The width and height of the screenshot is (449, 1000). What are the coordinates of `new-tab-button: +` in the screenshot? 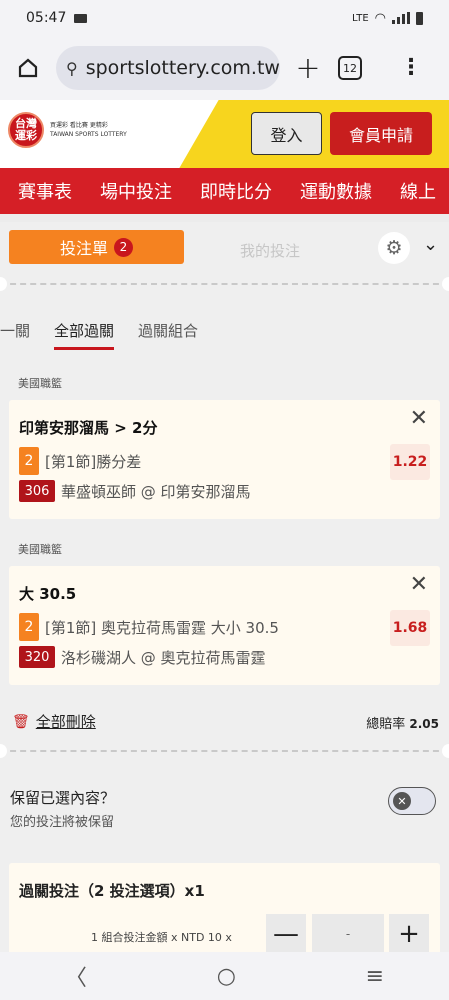 It's located at (308, 68).